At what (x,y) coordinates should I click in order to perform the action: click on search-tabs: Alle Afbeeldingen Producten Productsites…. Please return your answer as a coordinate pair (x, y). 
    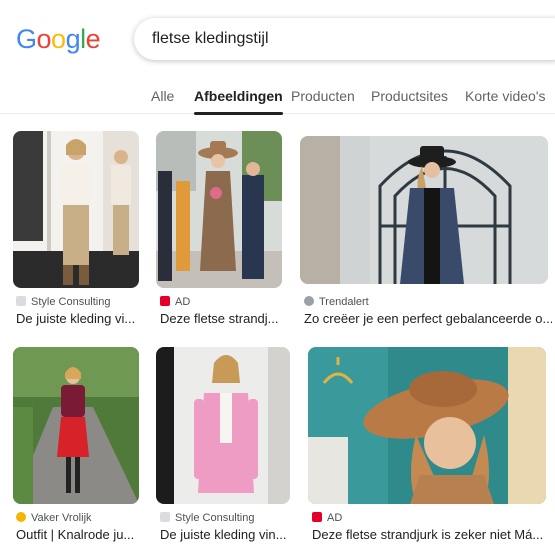
    Looking at the image, I should click on (277, 96).